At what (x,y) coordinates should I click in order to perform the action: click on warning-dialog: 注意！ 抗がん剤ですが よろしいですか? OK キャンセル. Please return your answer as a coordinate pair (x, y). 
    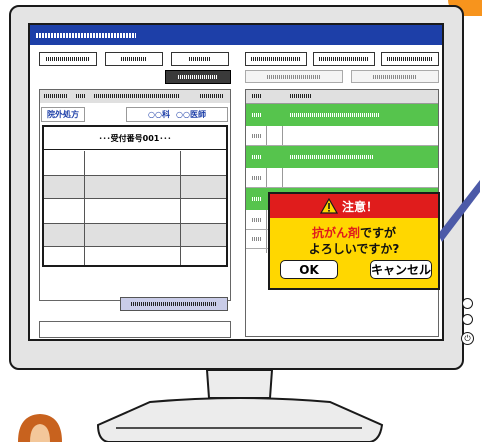
    Looking at the image, I should click on (354, 241).